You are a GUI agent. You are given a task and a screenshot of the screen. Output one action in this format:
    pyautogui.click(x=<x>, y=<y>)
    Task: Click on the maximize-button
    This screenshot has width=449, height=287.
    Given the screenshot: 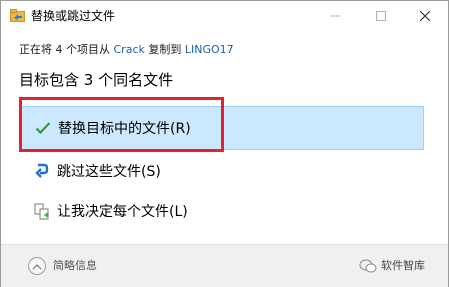 What is the action you would take?
    pyautogui.click(x=381, y=16)
    